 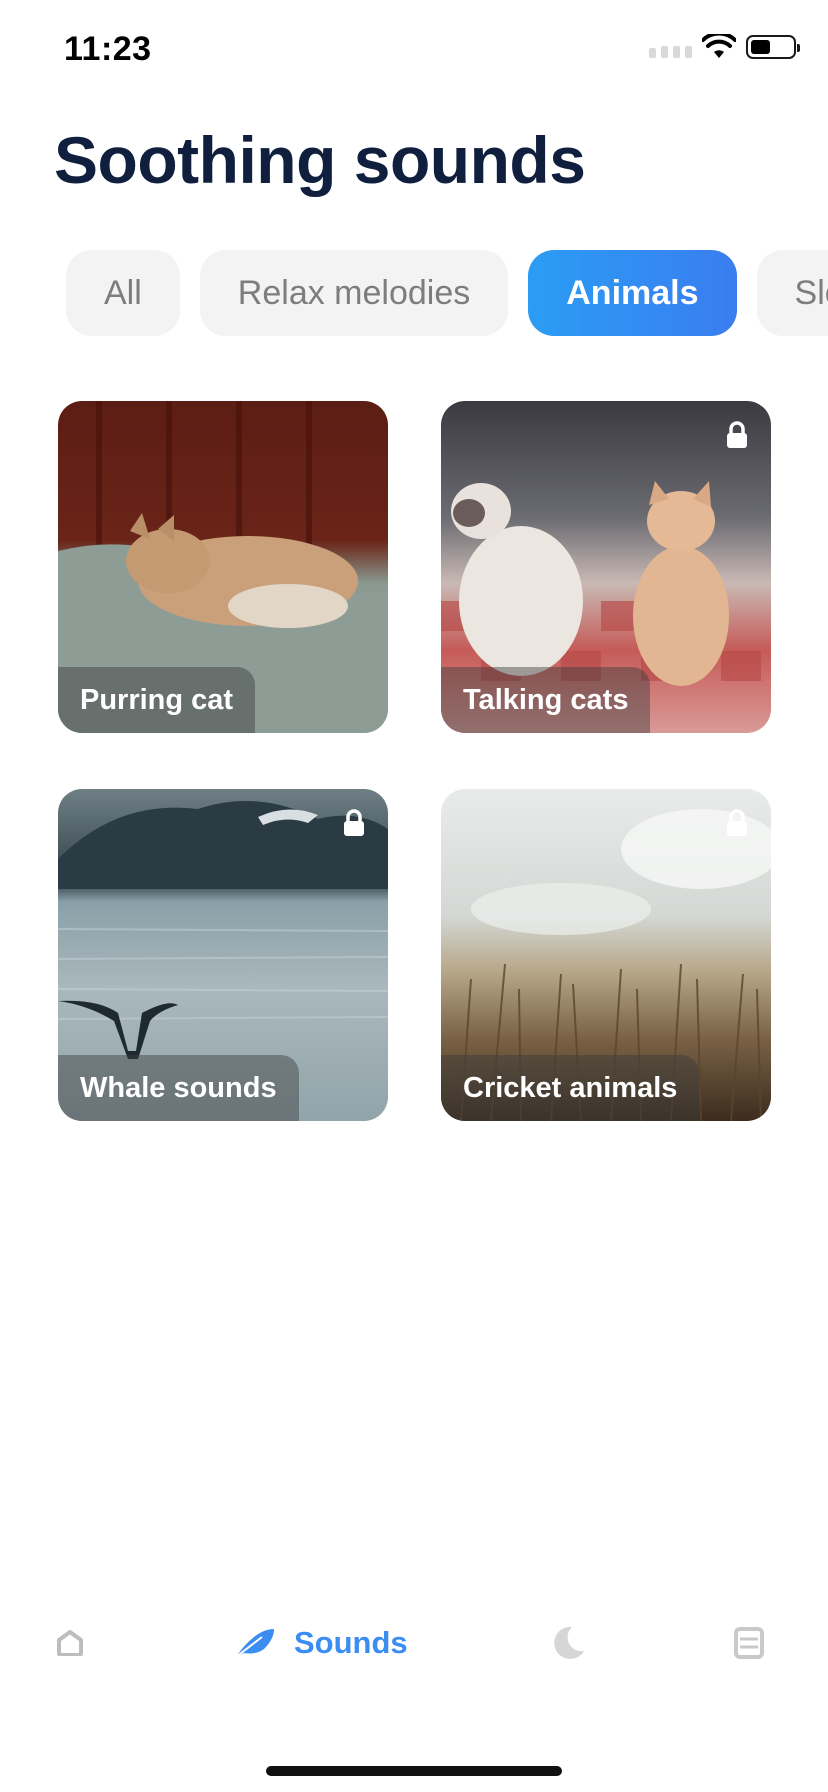 I want to click on book-icon, so click(x=749, y=1643).